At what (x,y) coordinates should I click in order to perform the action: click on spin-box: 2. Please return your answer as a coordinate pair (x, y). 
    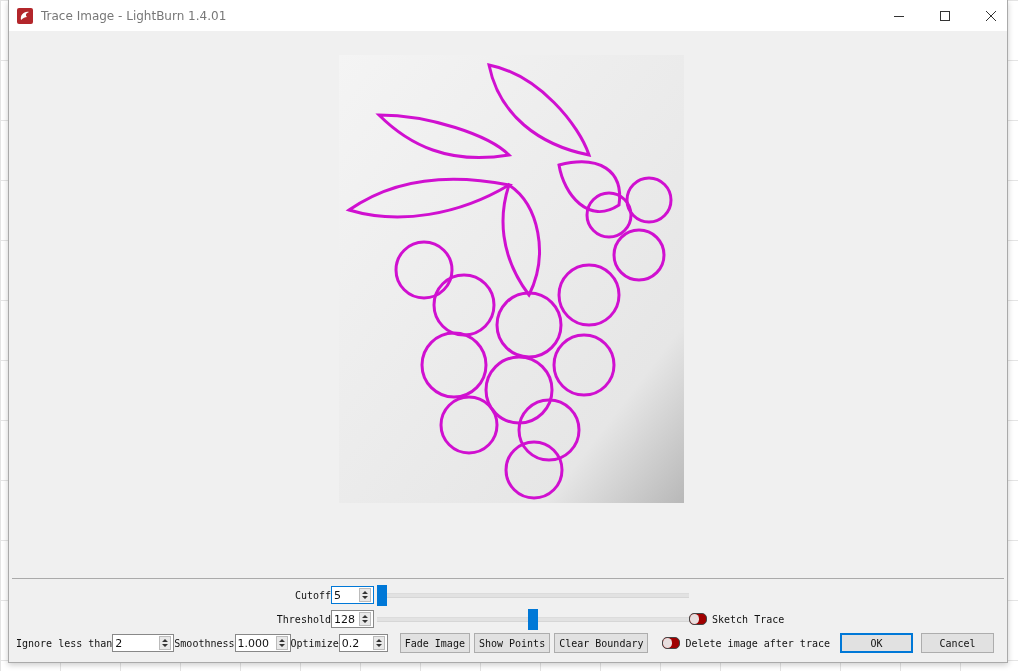
    Looking at the image, I should click on (143, 643).